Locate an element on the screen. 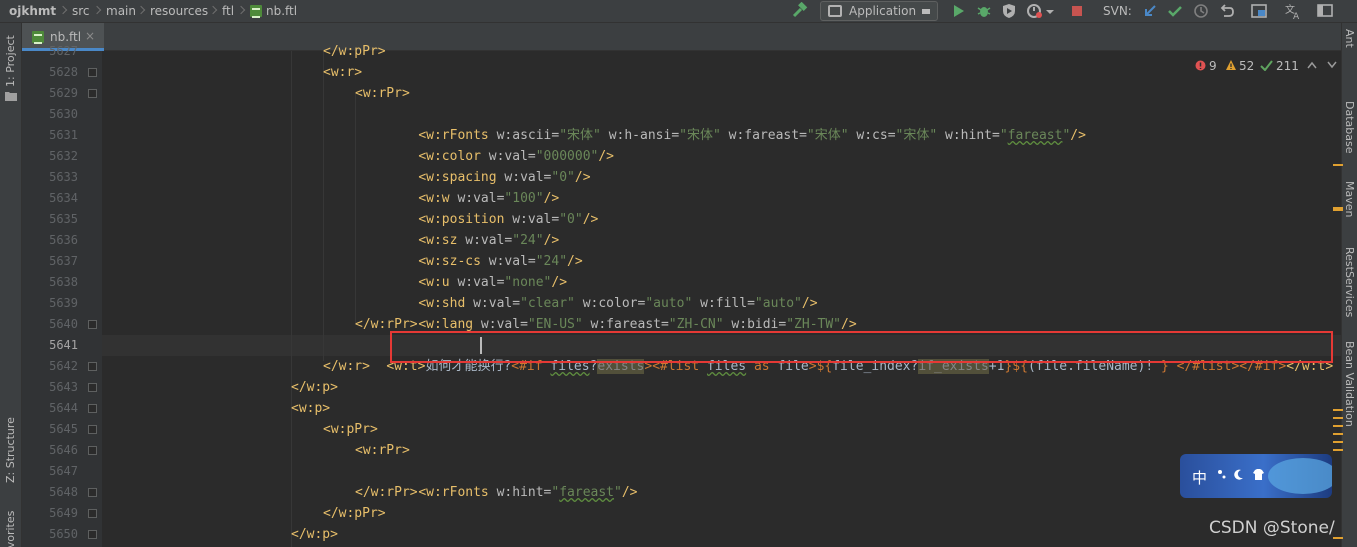 The image size is (1357, 547). code-line-5634: <w:position w:val="0"/> is located at coordinates (508, 219).